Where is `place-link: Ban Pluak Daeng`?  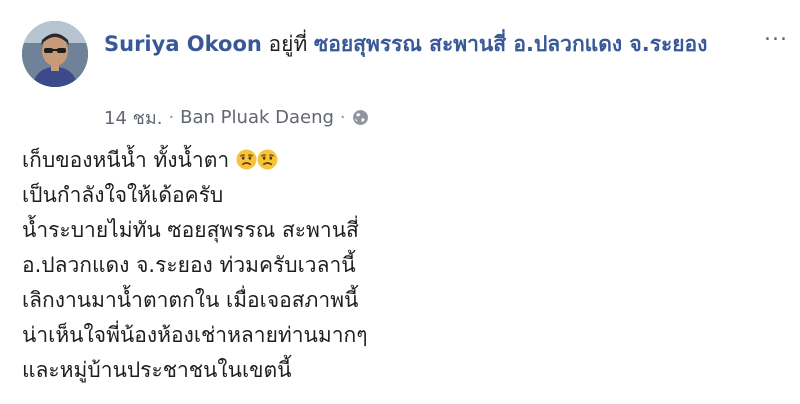 place-link: Ban Pluak Daeng is located at coordinates (257, 117).